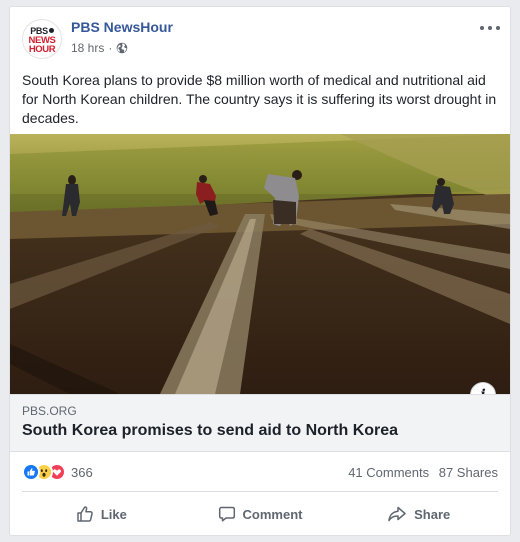  Describe the element at coordinates (261, 40) in the screenshot. I see `post-header: PBS NEWS HOUR PBS NewsHour 18 hrs ·` at that location.